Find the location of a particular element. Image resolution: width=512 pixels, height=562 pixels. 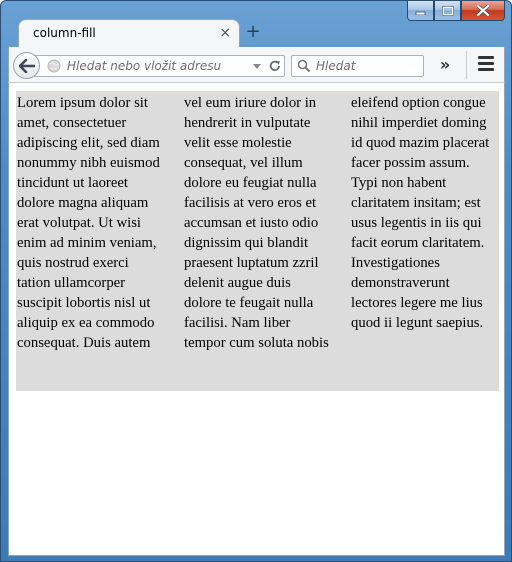

tab-close-button: × is located at coordinates (225, 33).